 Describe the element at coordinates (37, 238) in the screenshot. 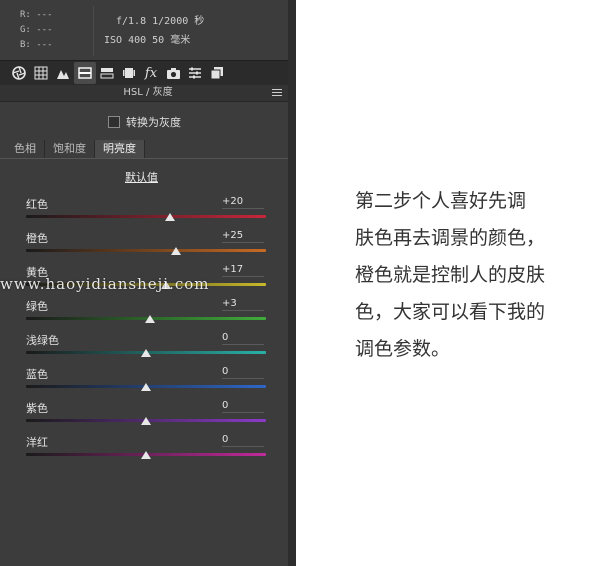

I see `slider-label: 橙色` at that location.